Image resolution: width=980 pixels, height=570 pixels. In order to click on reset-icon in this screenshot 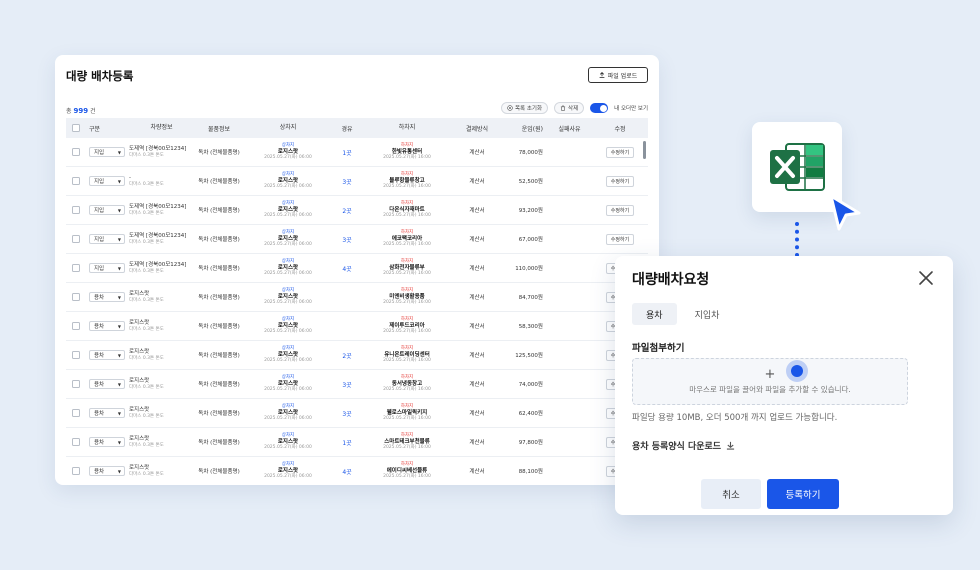, I will do `click(510, 108)`.